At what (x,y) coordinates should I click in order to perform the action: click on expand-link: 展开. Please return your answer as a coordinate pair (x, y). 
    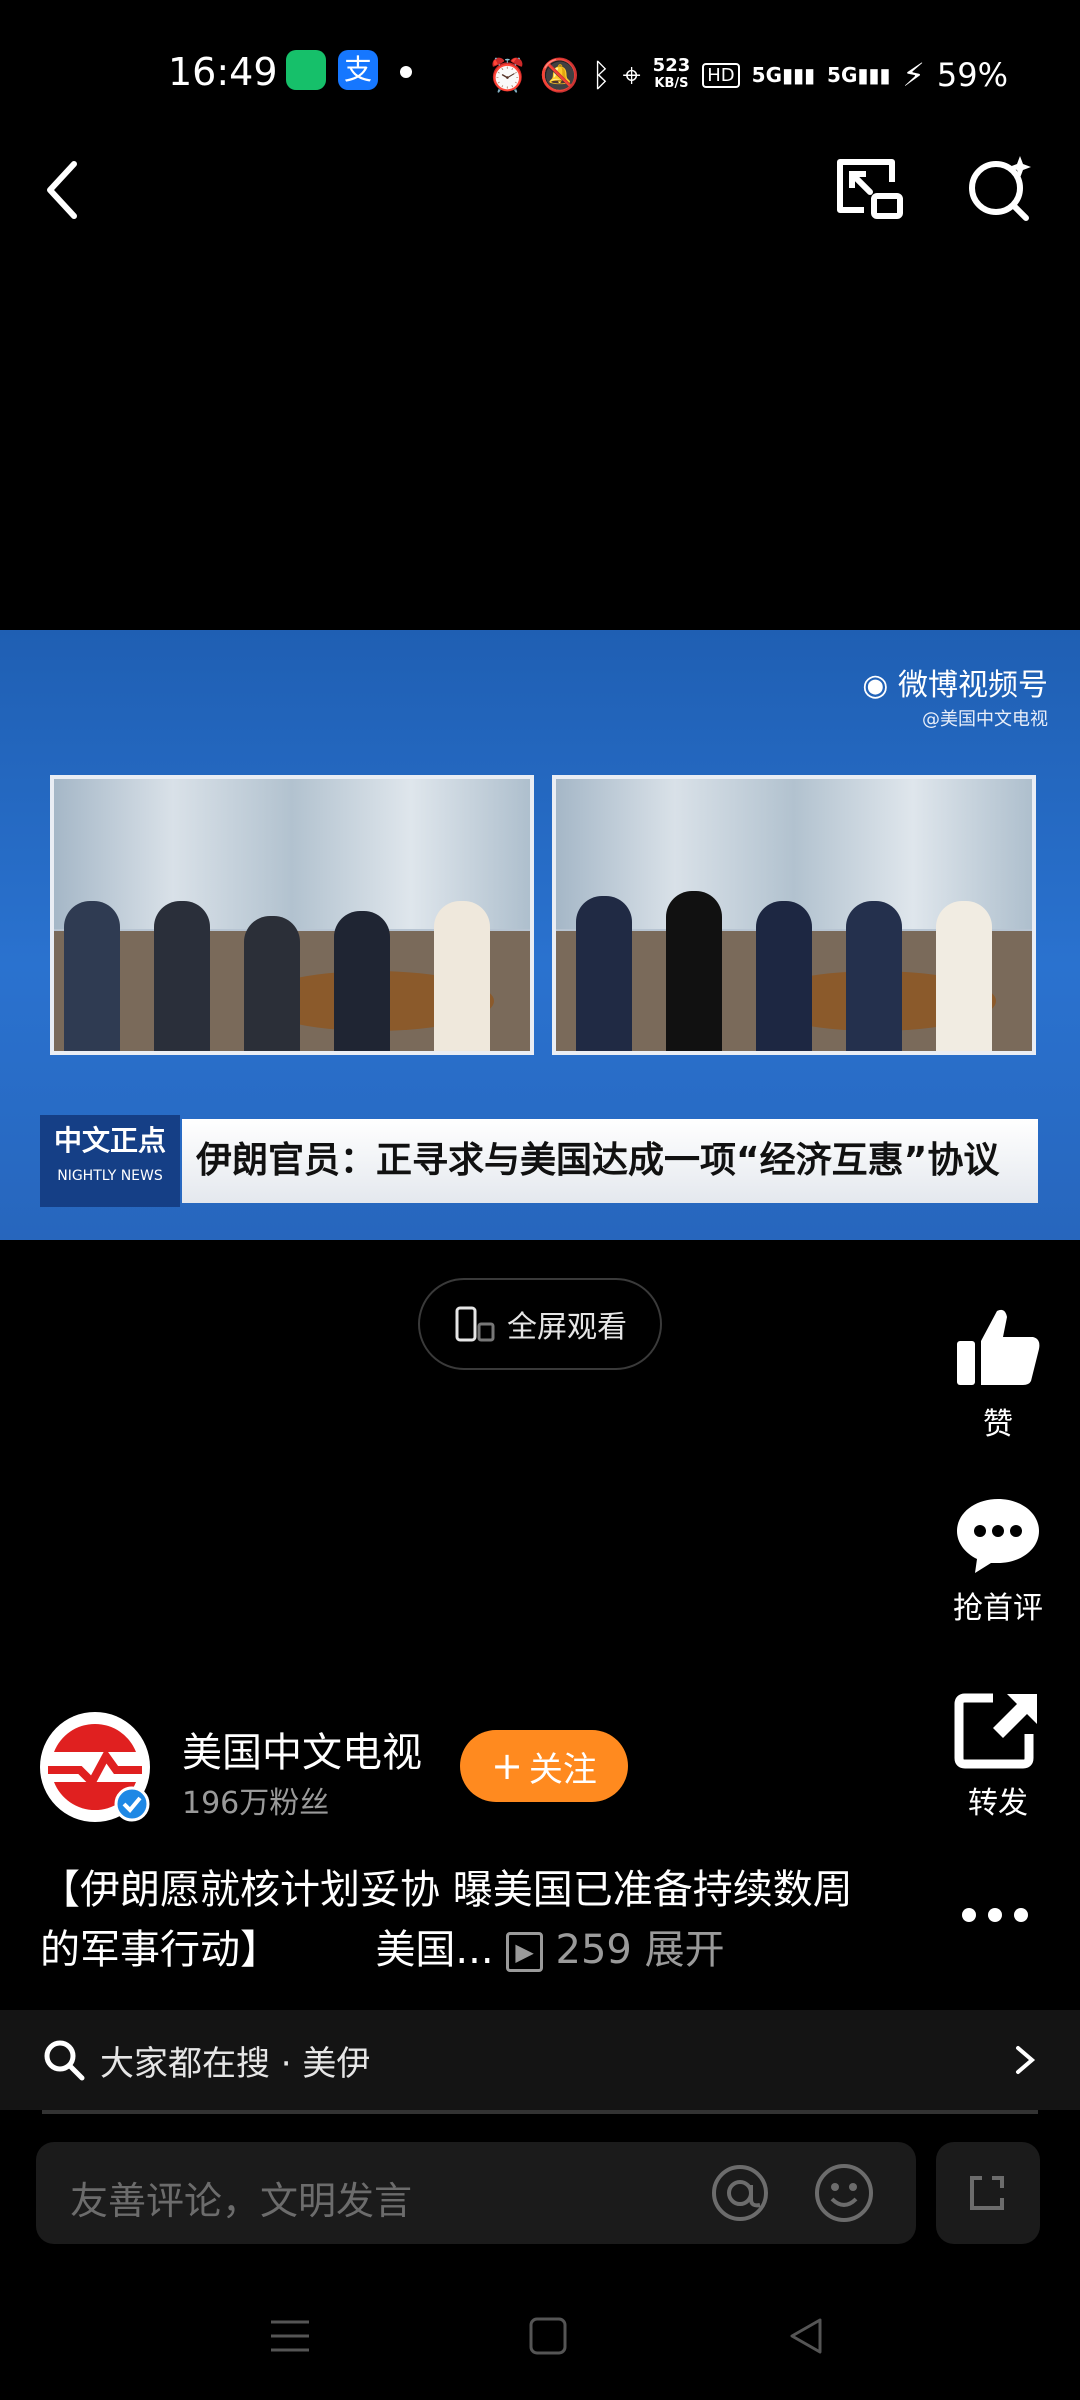
    Looking at the image, I should click on (685, 1950).